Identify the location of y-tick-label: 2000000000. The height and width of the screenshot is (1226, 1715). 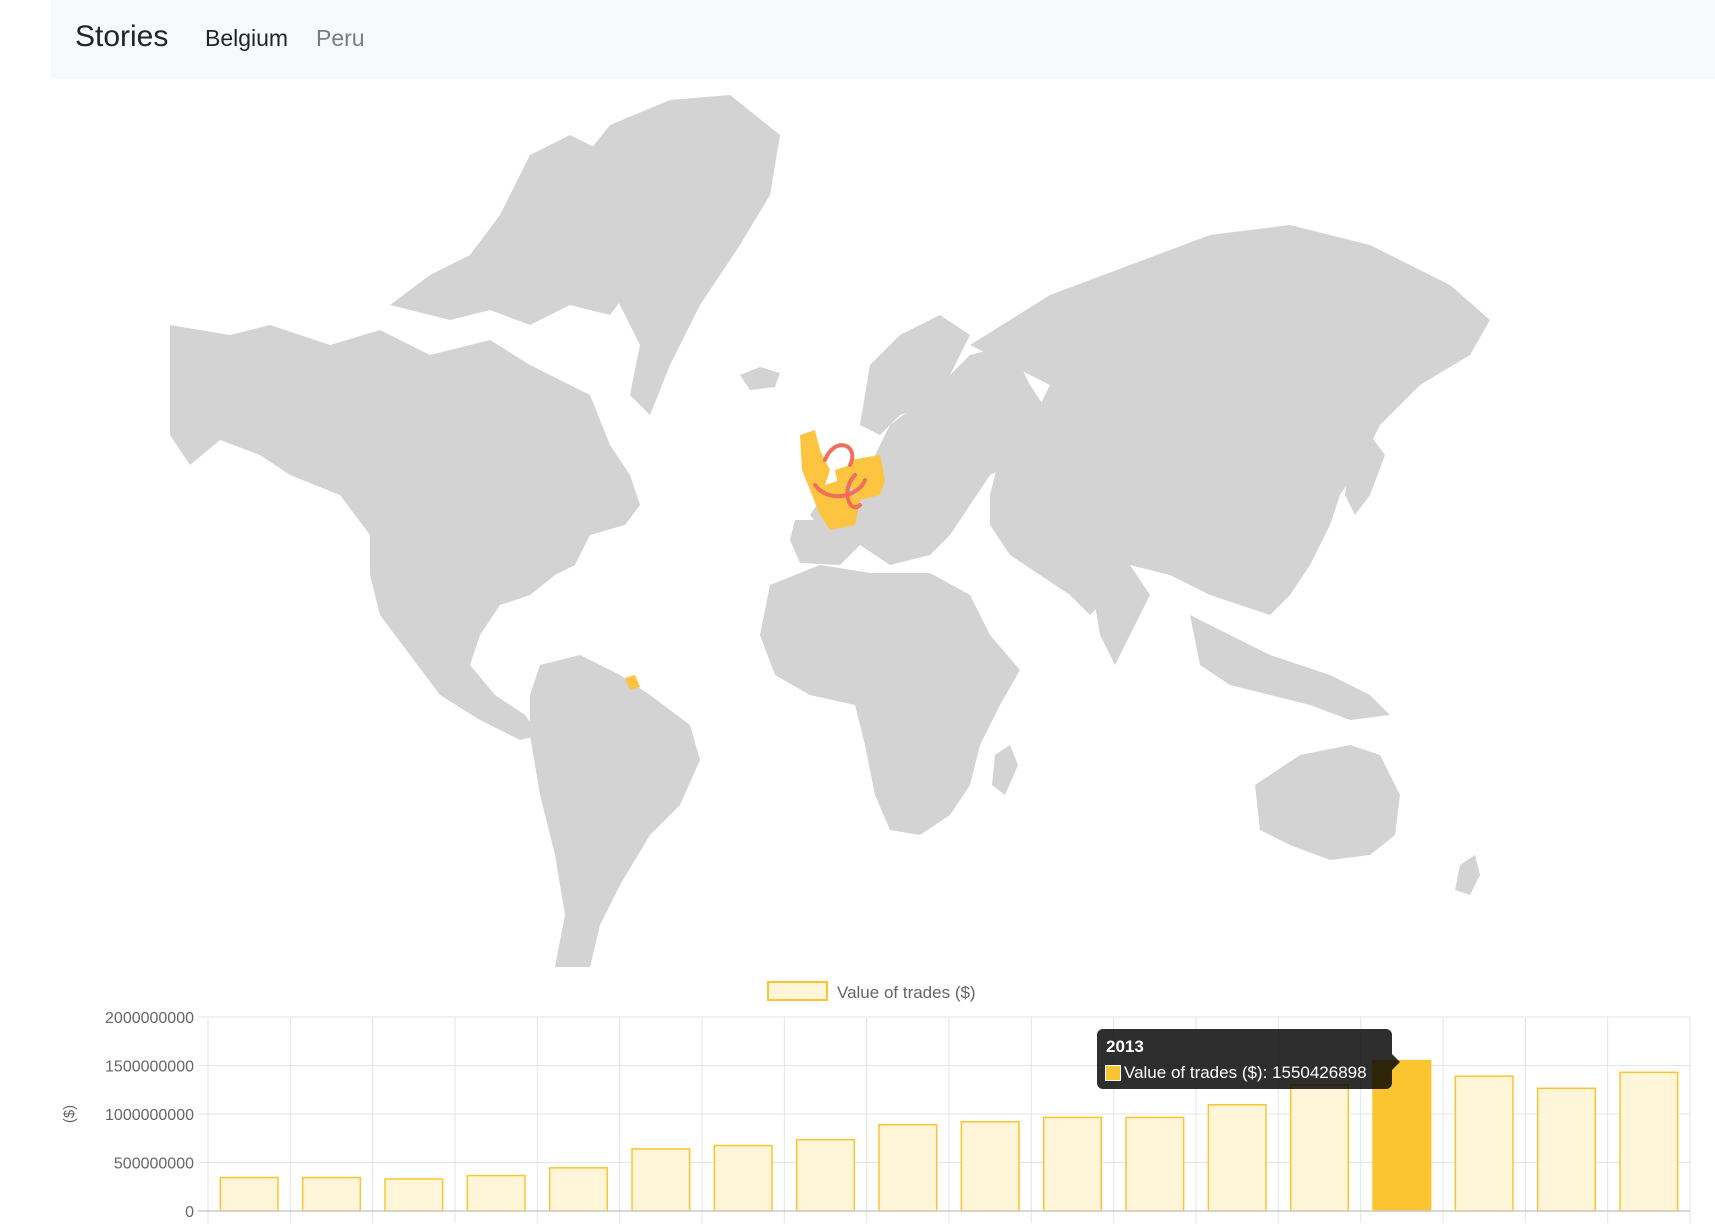
(149, 1018).